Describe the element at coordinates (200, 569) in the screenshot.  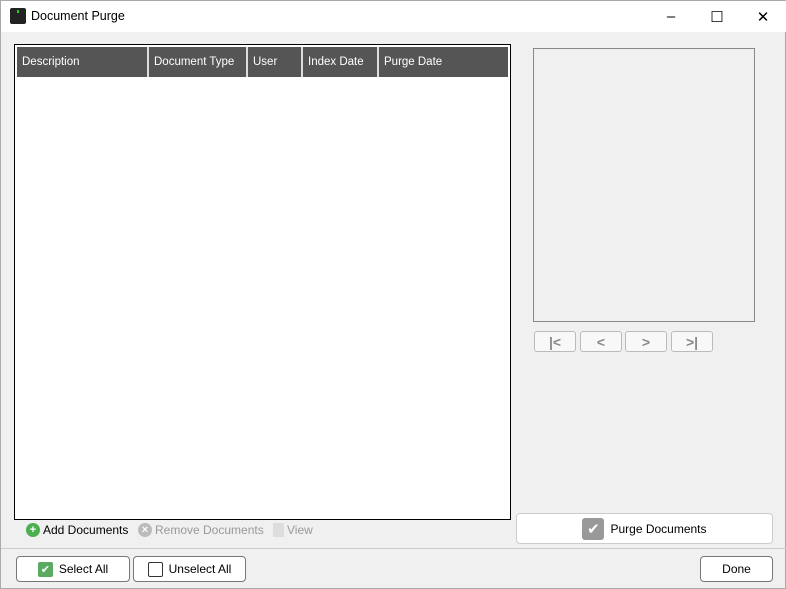
I see `unselect-all-label: Unselect All` at that location.